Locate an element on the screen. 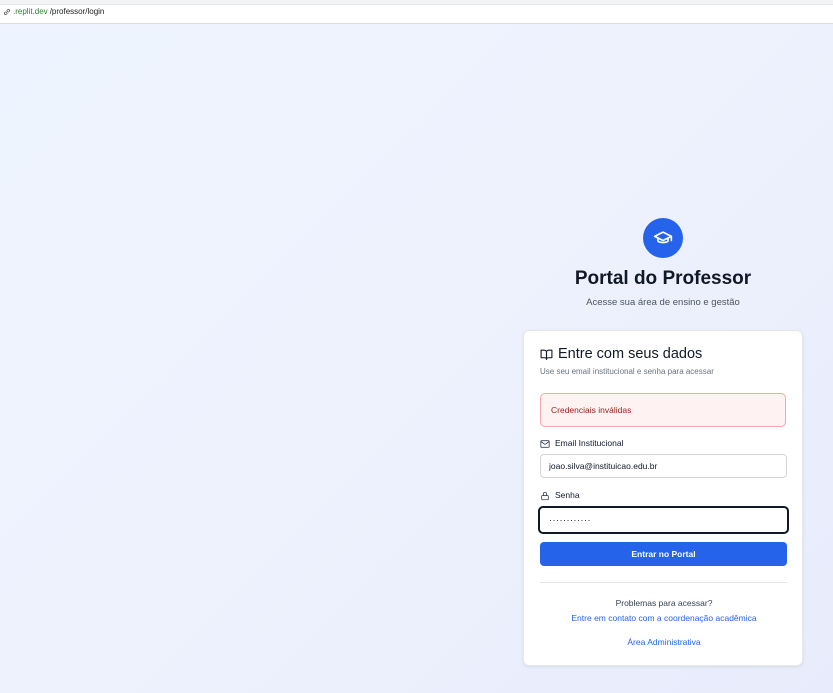 This screenshot has height=693, width=833. error-alert: Credenciais inválidas is located at coordinates (663, 410).